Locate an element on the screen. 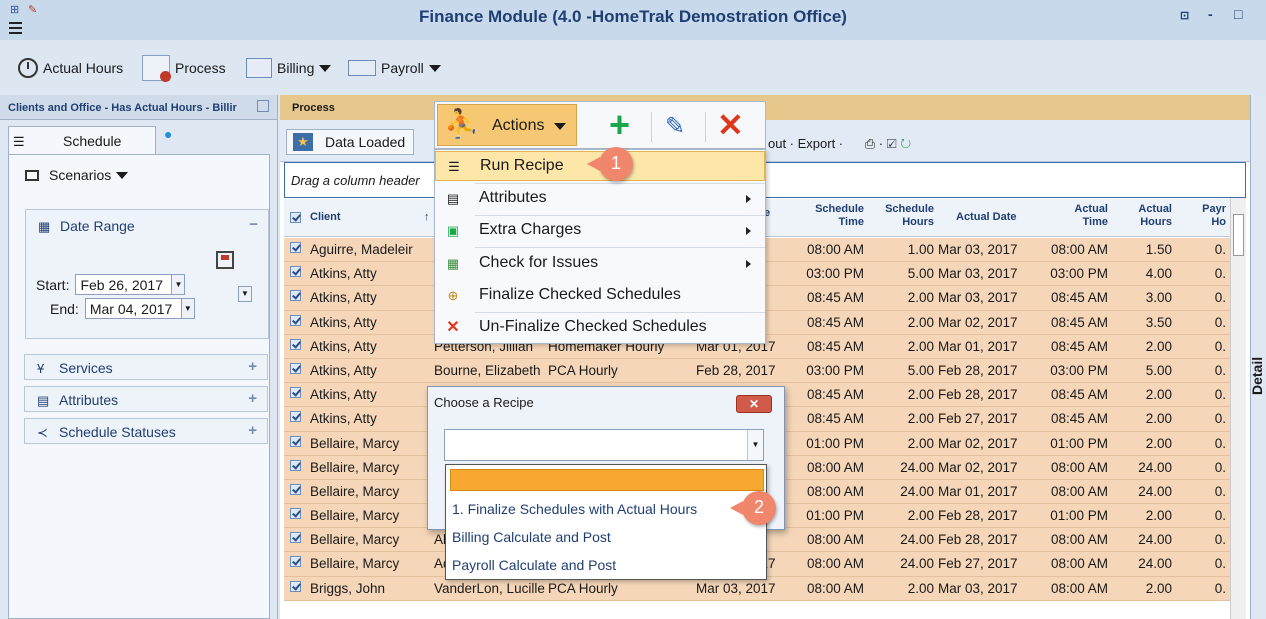 The height and width of the screenshot is (619, 1266). tab-schedule: ☰ Schedule is located at coordinates (82, 141).